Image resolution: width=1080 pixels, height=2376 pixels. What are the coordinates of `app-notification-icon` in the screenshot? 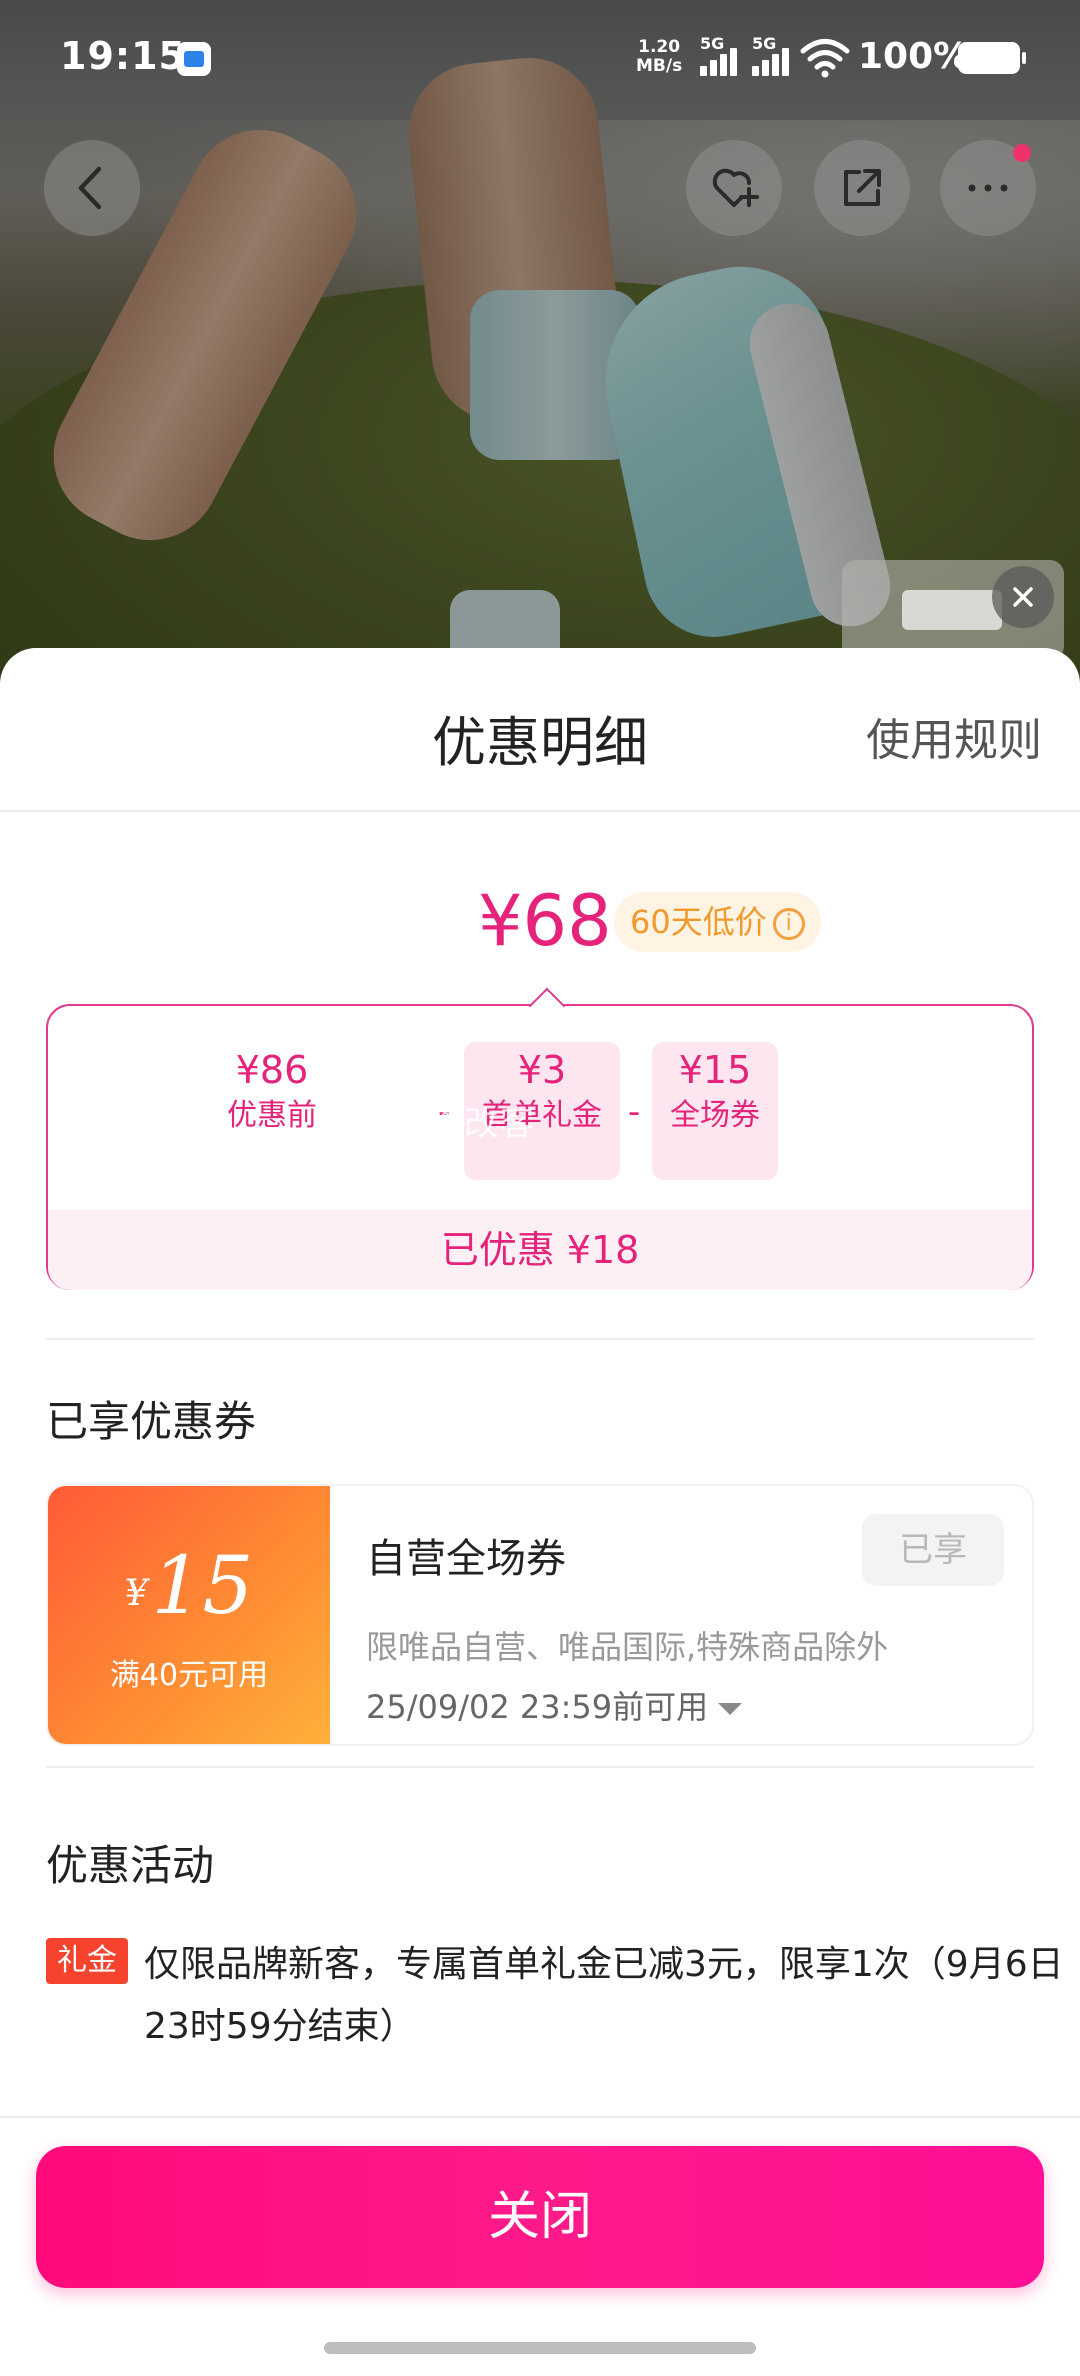 It's located at (194, 59).